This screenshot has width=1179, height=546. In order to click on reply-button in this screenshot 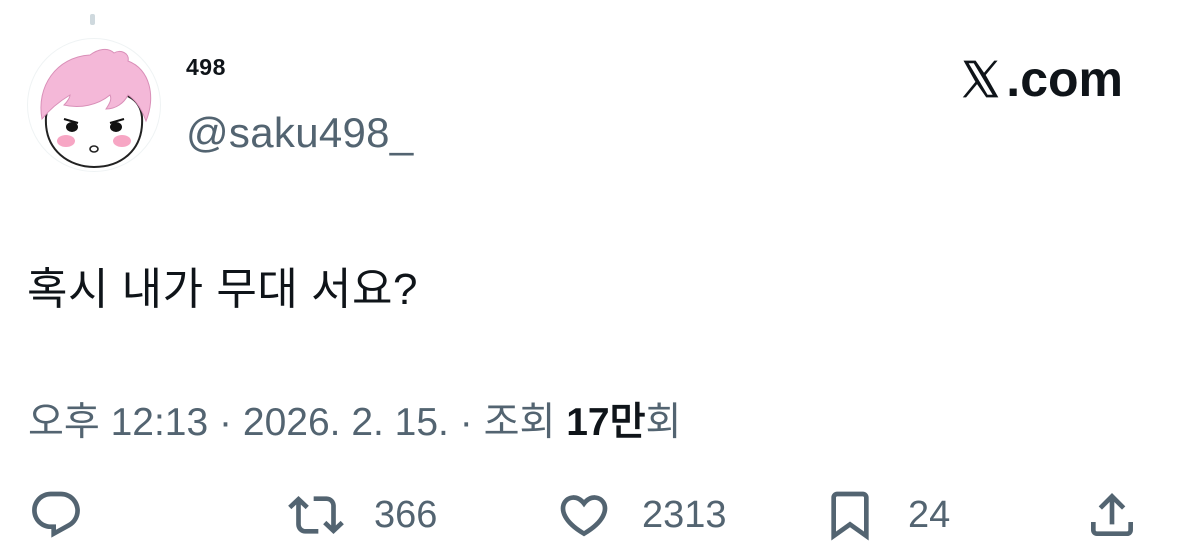, I will do `click(56, 515)`.